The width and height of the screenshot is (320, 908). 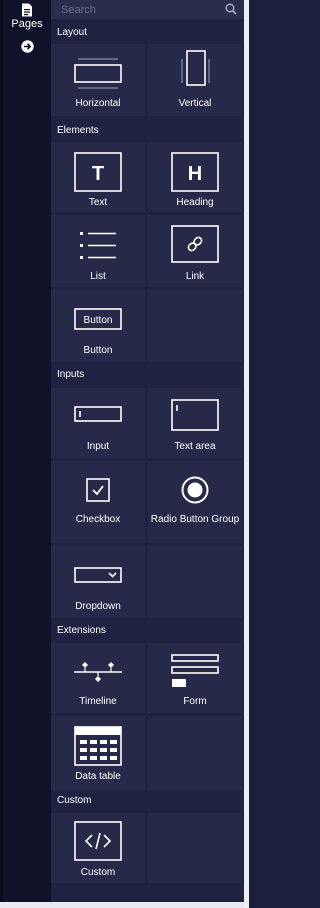 I want to click on pages-label: Pages, so click(x=27, y=24).